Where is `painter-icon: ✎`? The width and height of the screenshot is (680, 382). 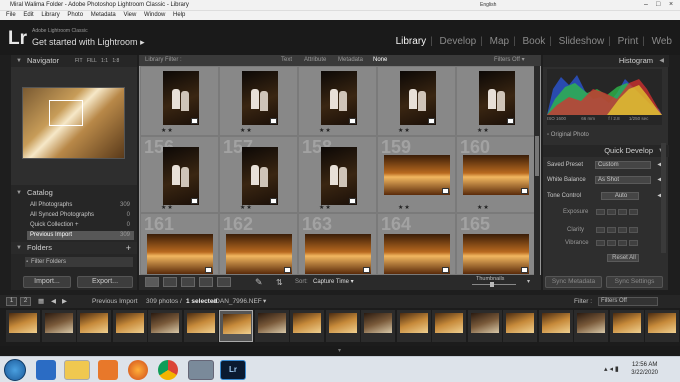
painter-icon: ✎ is located at coordinates (259, 282).